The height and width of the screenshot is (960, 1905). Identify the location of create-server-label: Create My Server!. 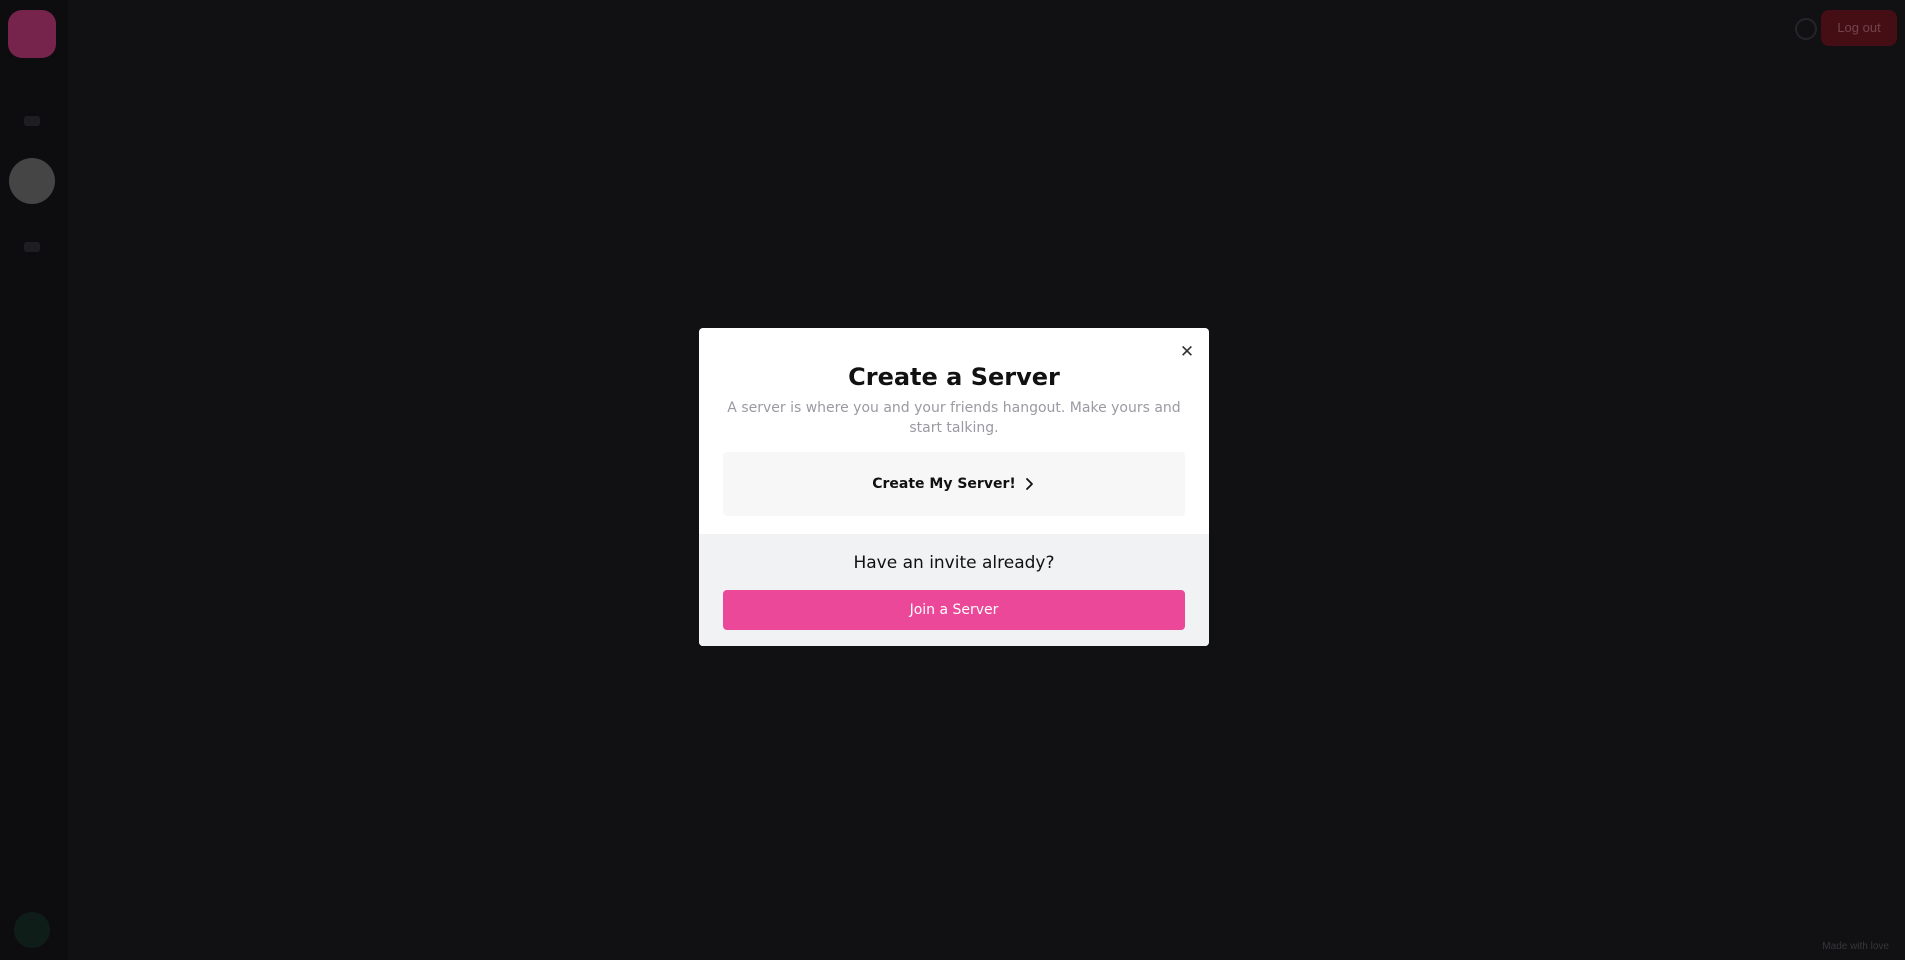
(944, 484).